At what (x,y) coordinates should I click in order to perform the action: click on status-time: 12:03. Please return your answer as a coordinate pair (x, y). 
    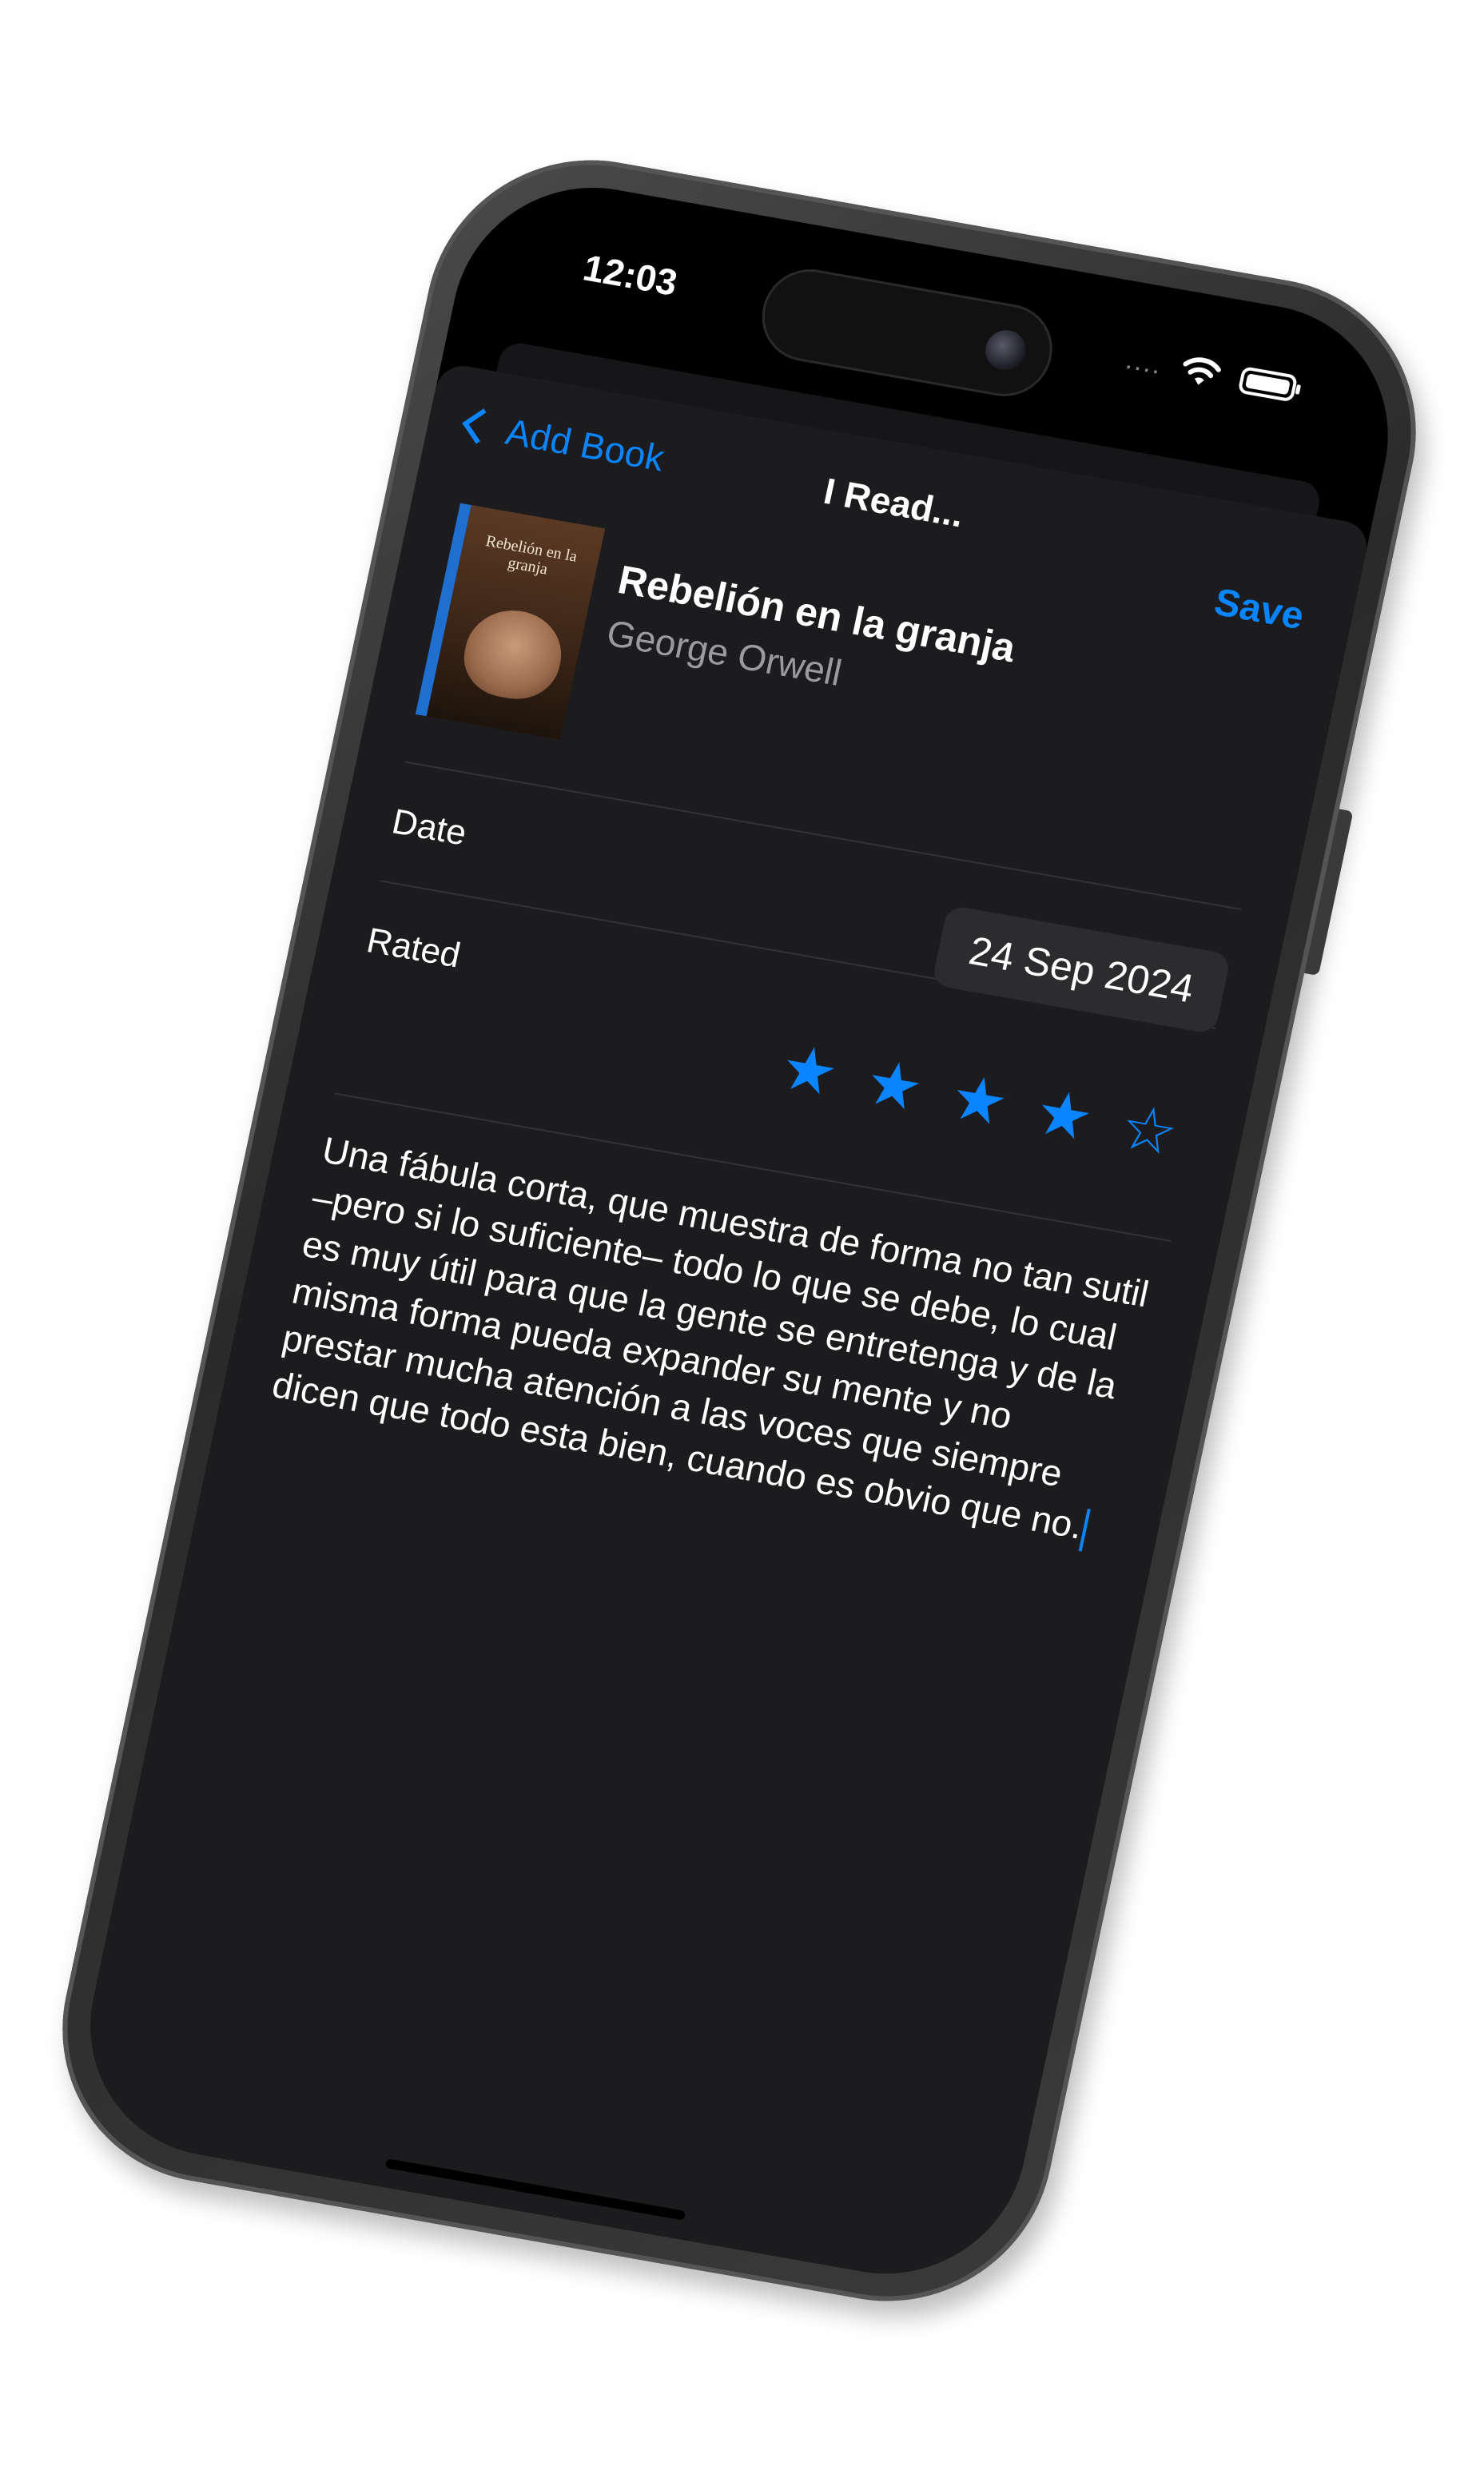
    Looking at the image, I should click on (630, 275).